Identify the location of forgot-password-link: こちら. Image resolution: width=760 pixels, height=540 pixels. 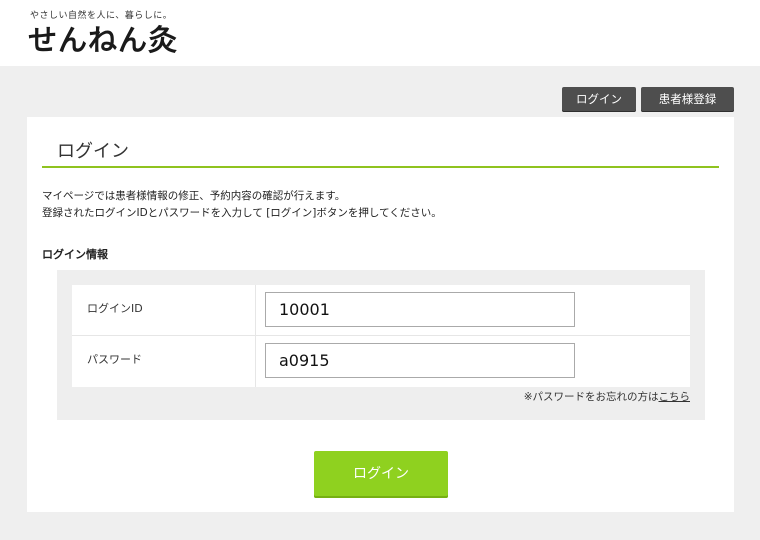
(675, 397).